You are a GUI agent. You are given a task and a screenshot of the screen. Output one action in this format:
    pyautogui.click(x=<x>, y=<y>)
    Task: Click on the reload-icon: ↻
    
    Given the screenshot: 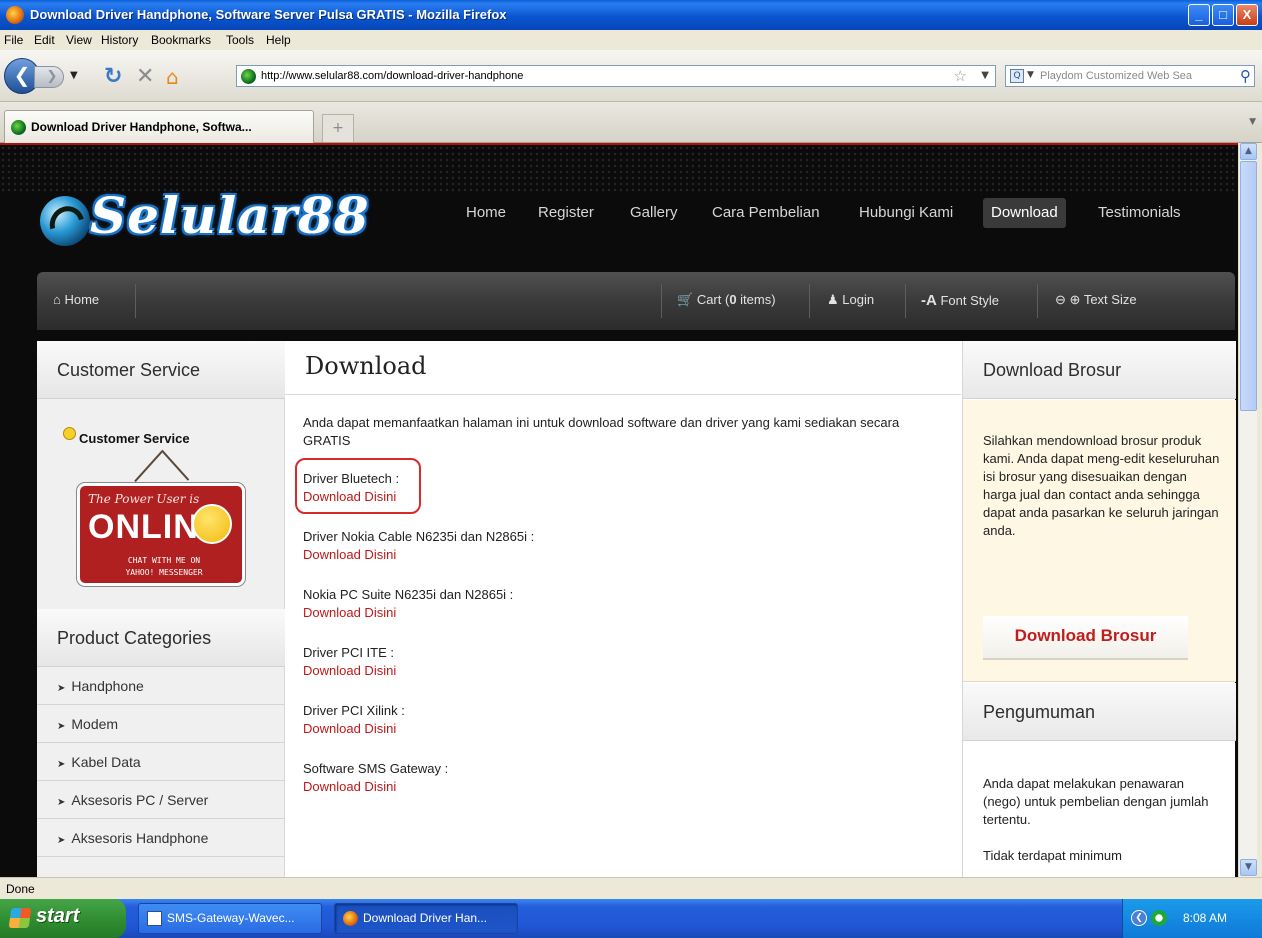 What is the action you would take?
    pyautogui.click(x=113, y=76)
    